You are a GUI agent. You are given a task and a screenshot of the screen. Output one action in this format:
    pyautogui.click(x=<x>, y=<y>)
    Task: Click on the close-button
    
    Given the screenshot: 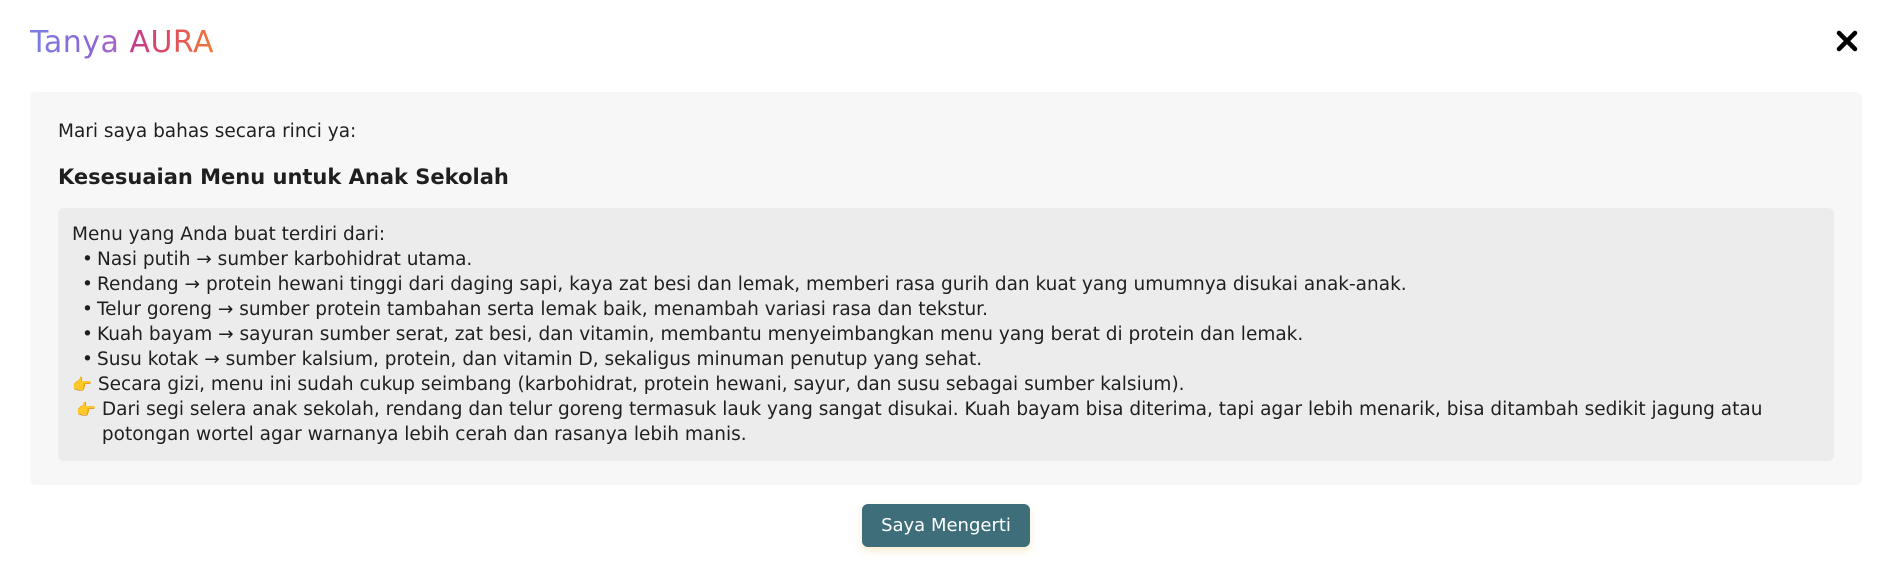 What is the action you would take?
    pyautogui.click(x=1847, y=41)
    